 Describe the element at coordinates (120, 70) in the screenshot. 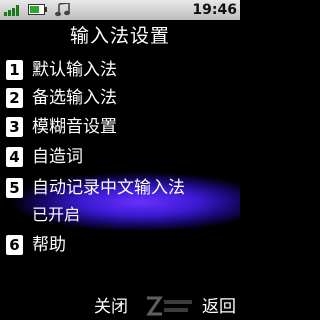

I see `menu-item-default-ime: 1 默认输入法` at that location.